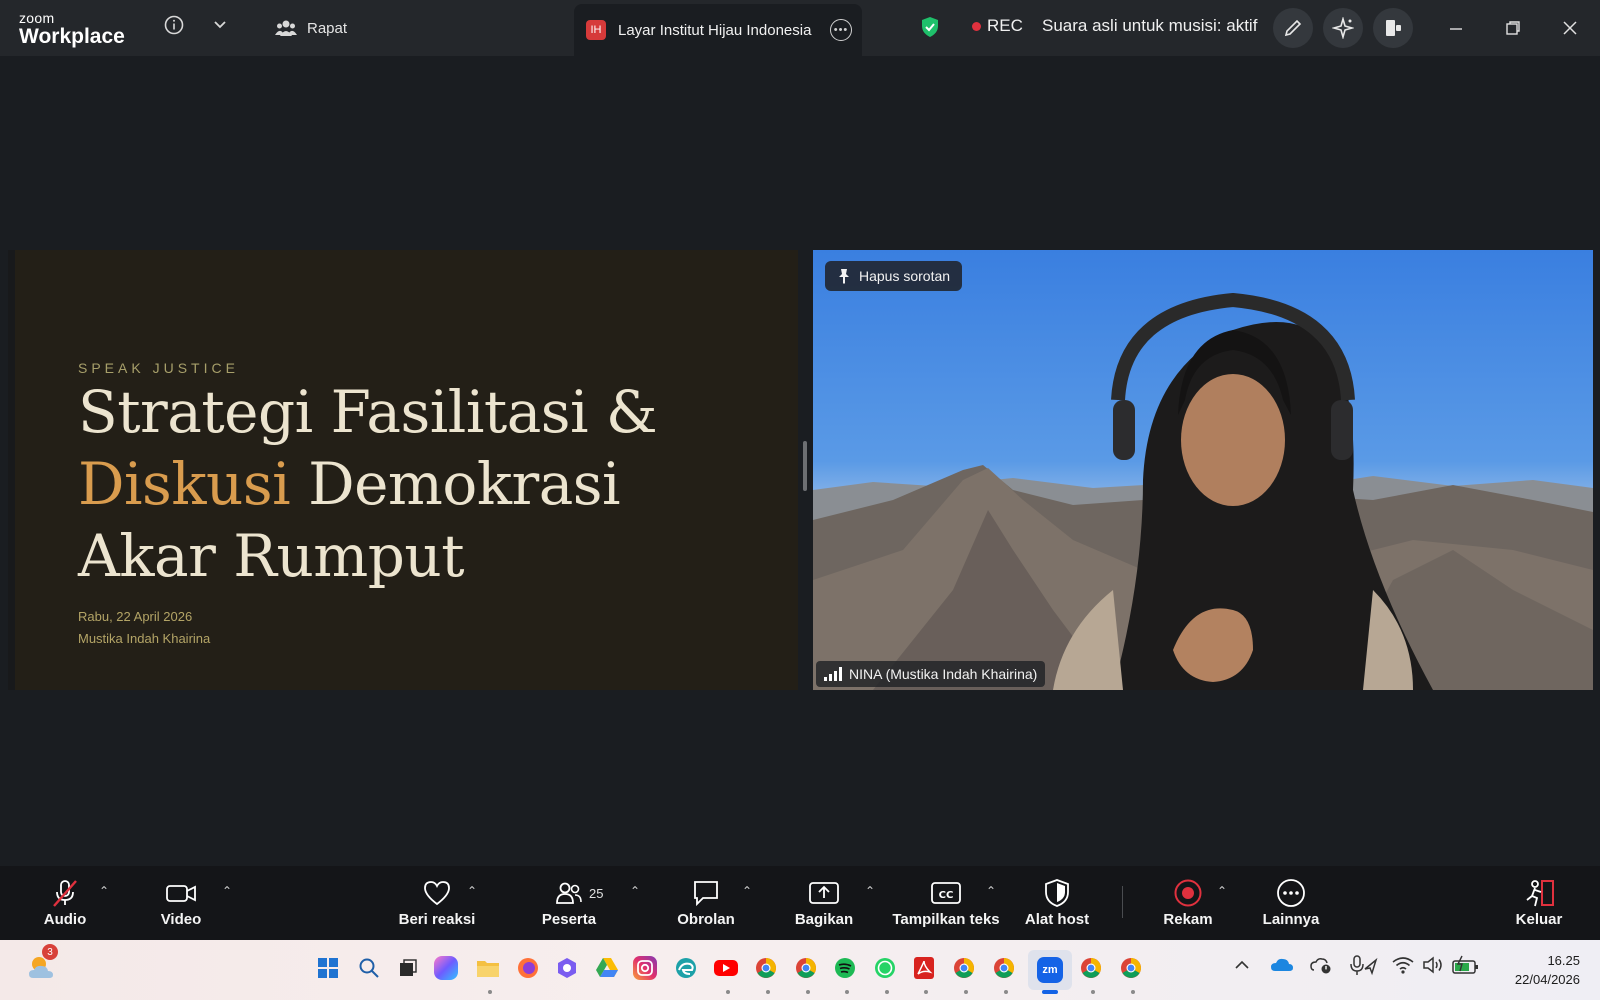 The height and width of the screenshot is (1000, 1600). What do you see at coordinates (726, 968) in the screenshot?
I see `youtube-icon` at bounding box center [726, 968].